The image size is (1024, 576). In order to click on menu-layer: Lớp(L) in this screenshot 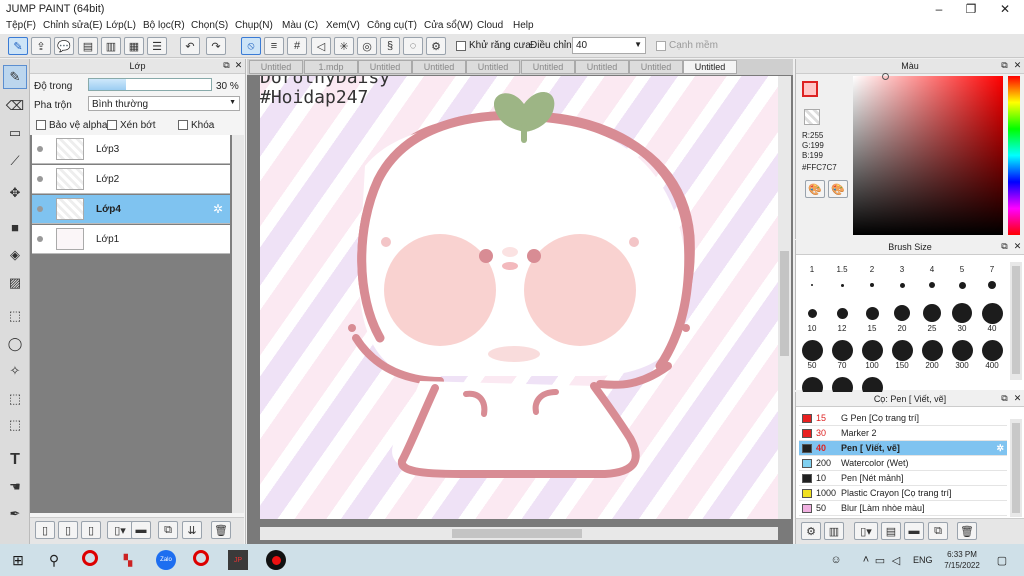, I will do `click(121, 25)`.